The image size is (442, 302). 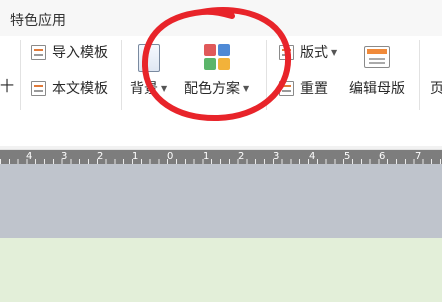 What do you see at coordinates (38, 20) in the screenshot?
I see `tab-special-apps: 特色应用` at bounding box center [38, 20].